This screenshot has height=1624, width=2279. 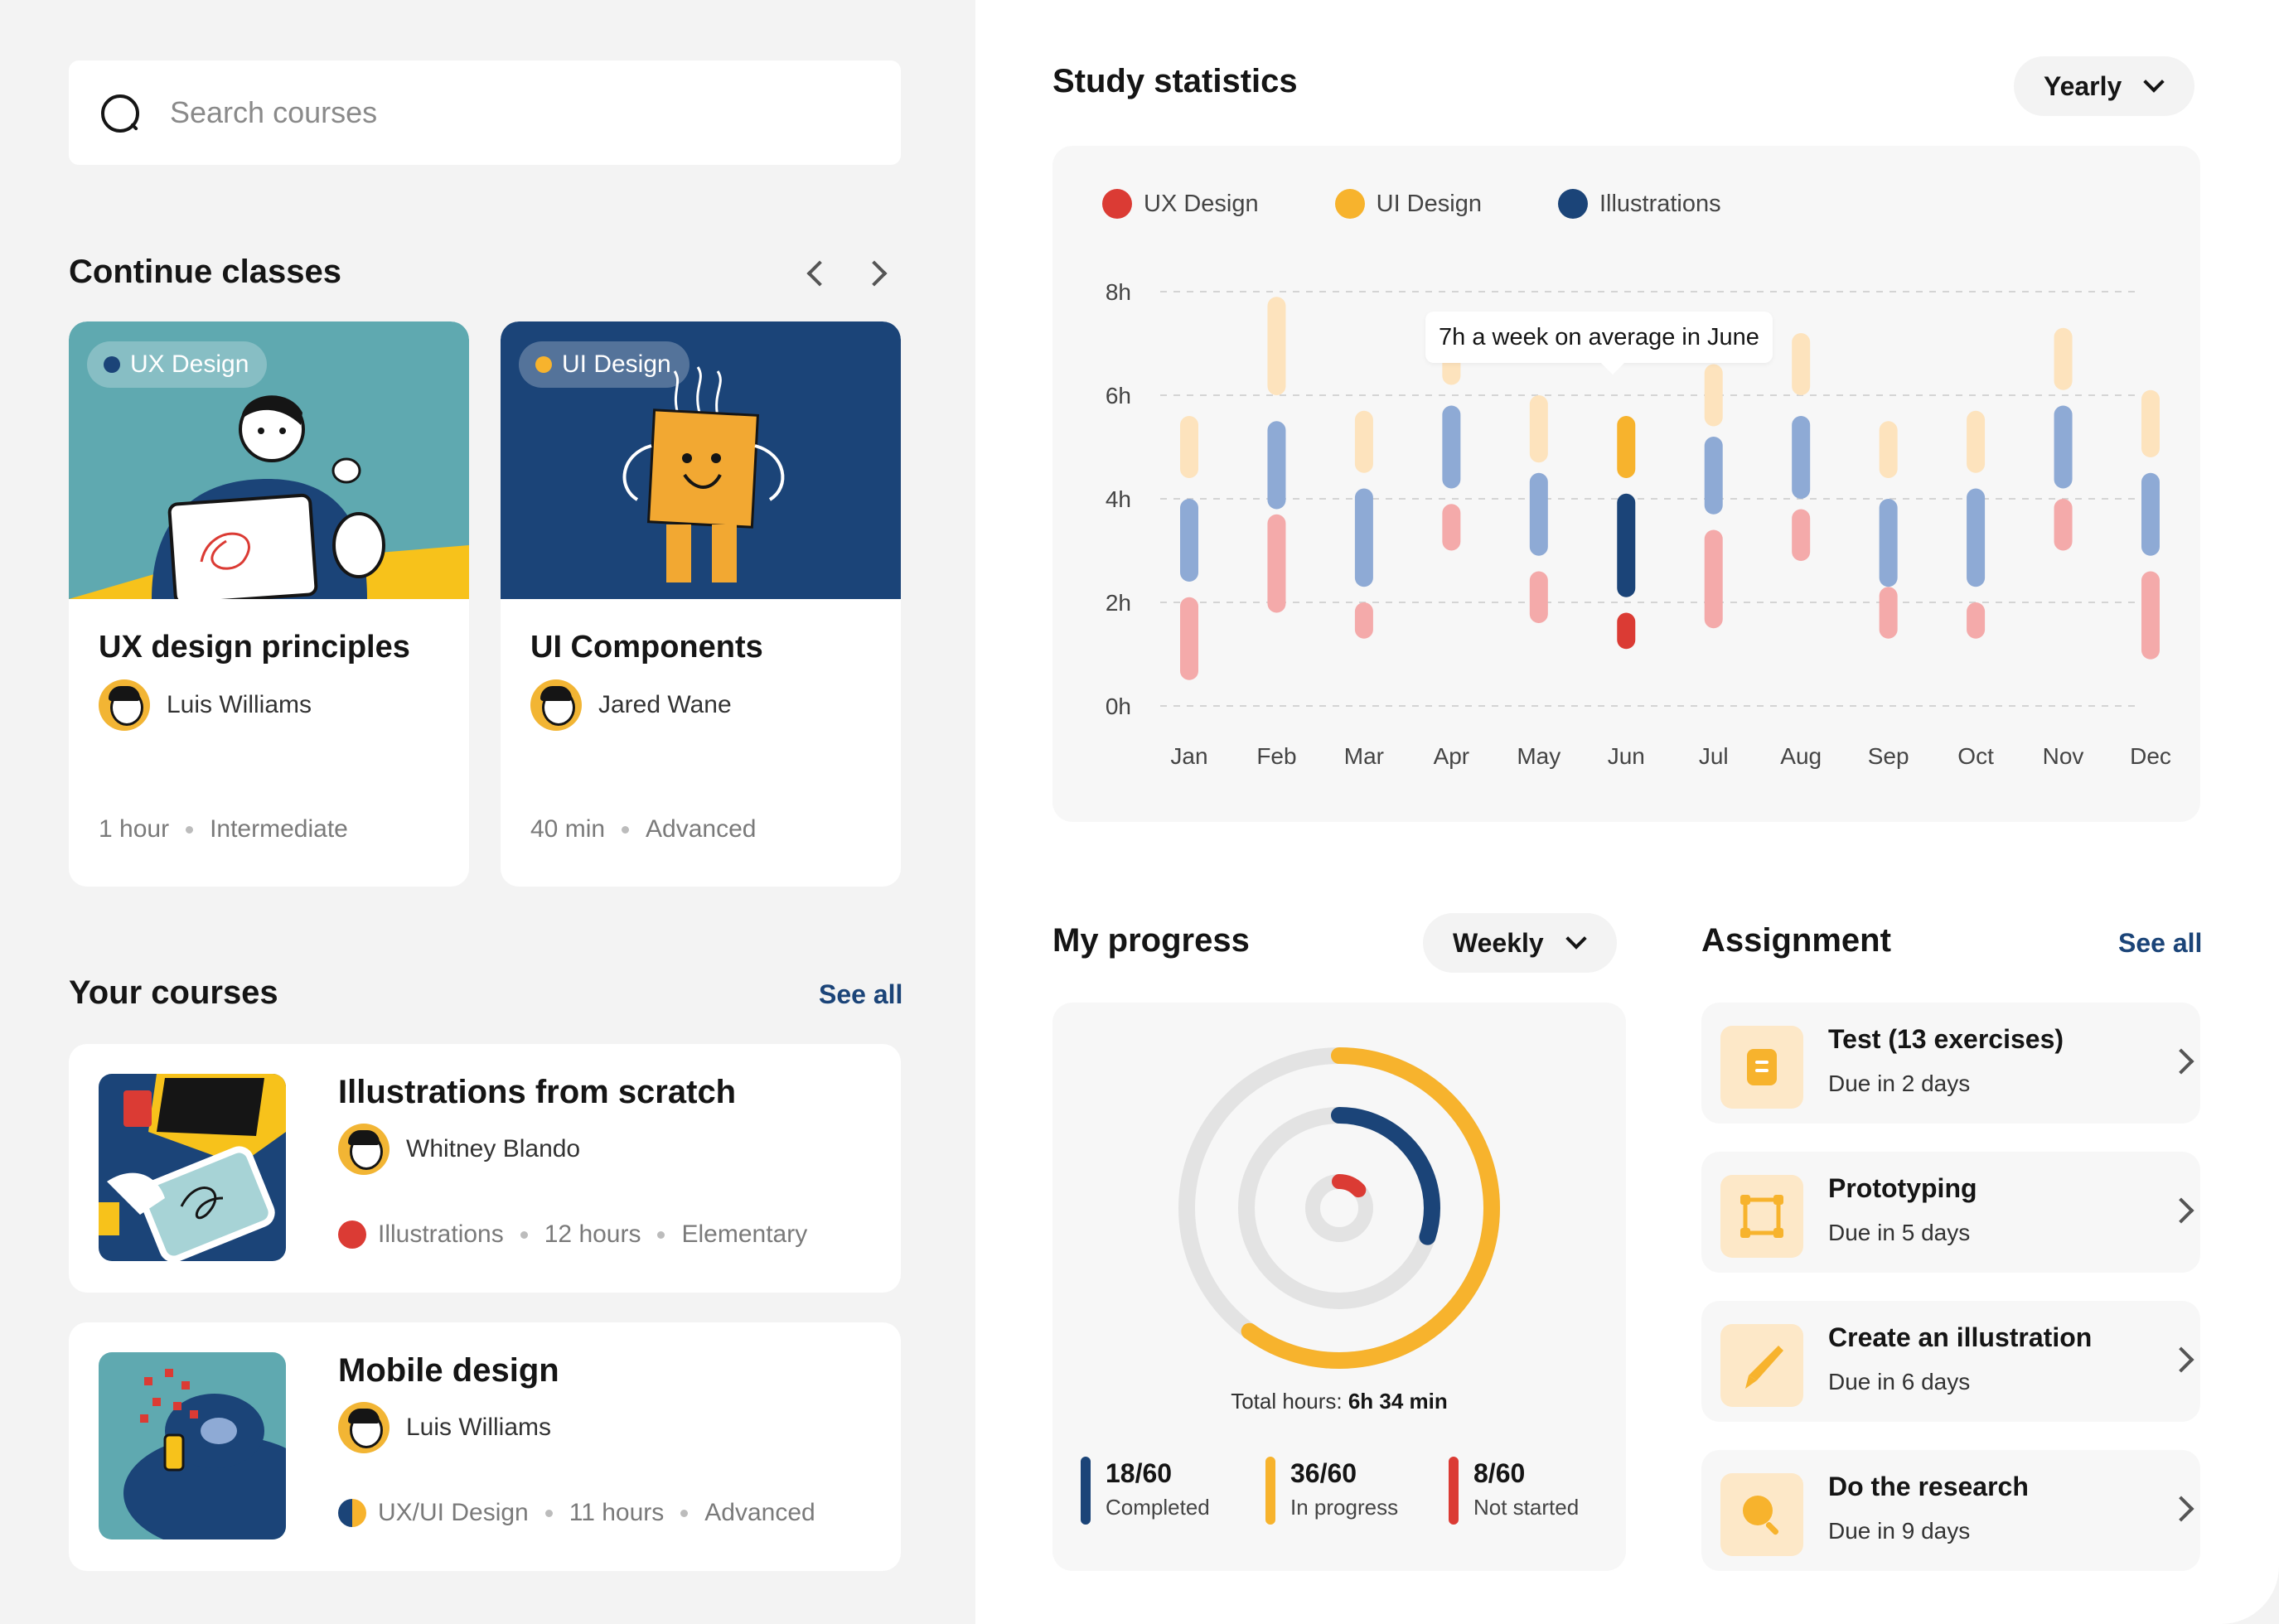 What do you see at coordinates (647, 647) in the screenshot?
I see `class-title: UI Components` at bounding box center [647, 647].